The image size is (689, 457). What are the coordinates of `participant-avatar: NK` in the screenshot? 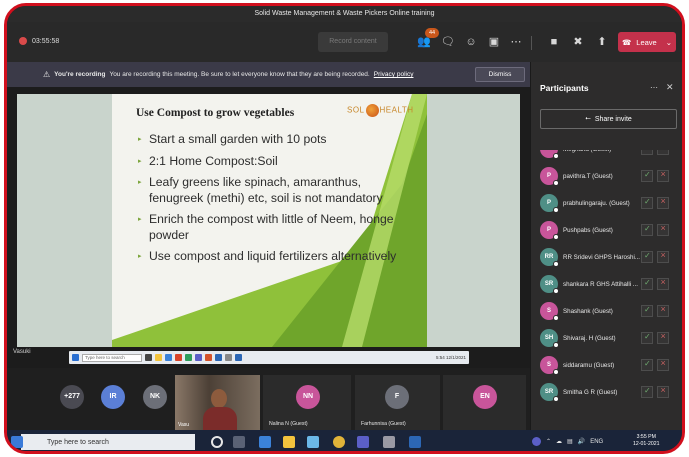 It's located at (155, 397).